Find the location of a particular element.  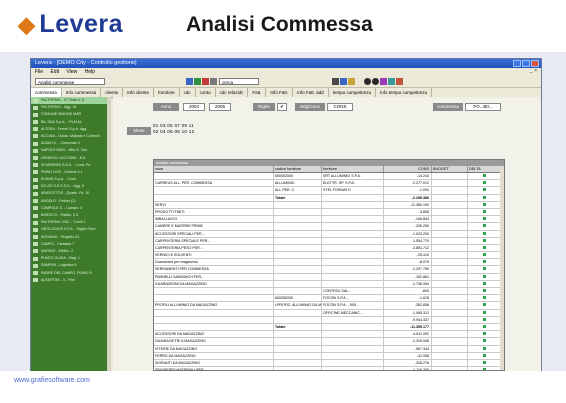

sidebar-scrollbar is located at coordinates (109, 234).